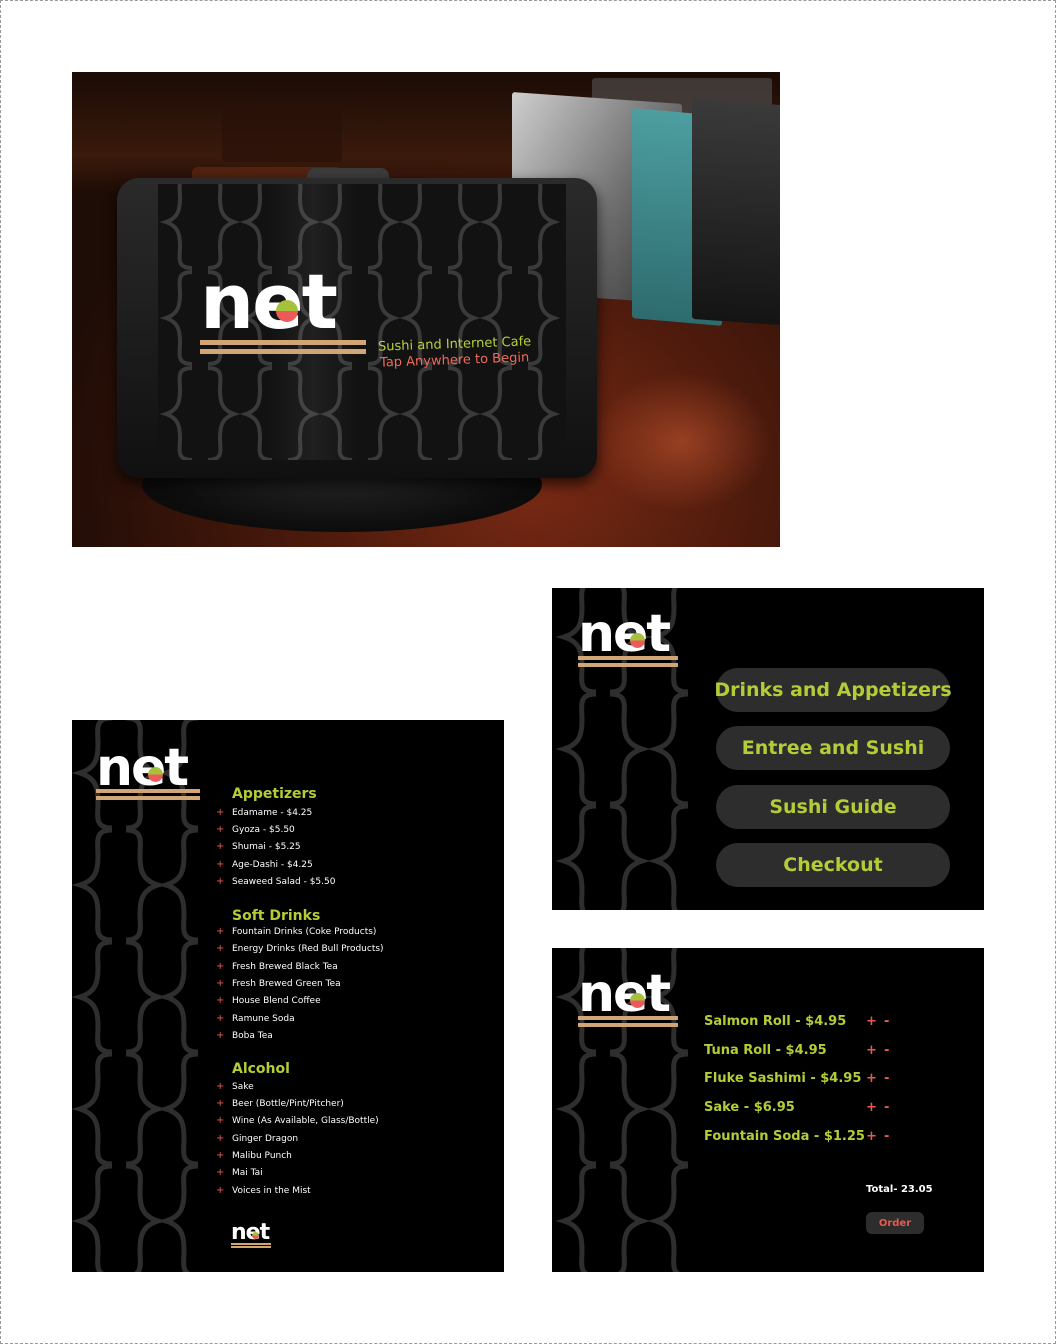 Image resolution: width=1056 pixels, height=1344 pixels. Describe the element at coordinates (765, 1050) in the screenshot. I see `order-line-item: Tuna Roll - $4.95` at that location.